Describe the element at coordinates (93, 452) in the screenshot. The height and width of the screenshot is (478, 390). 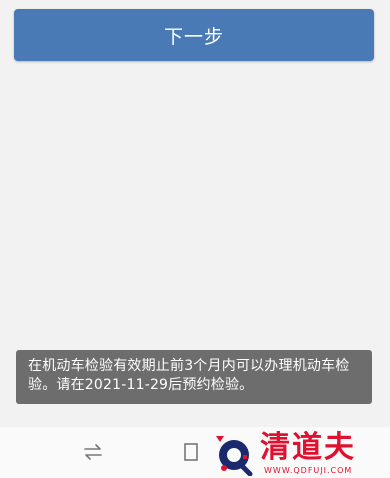
I see `switch-arrows-icon` at that location.